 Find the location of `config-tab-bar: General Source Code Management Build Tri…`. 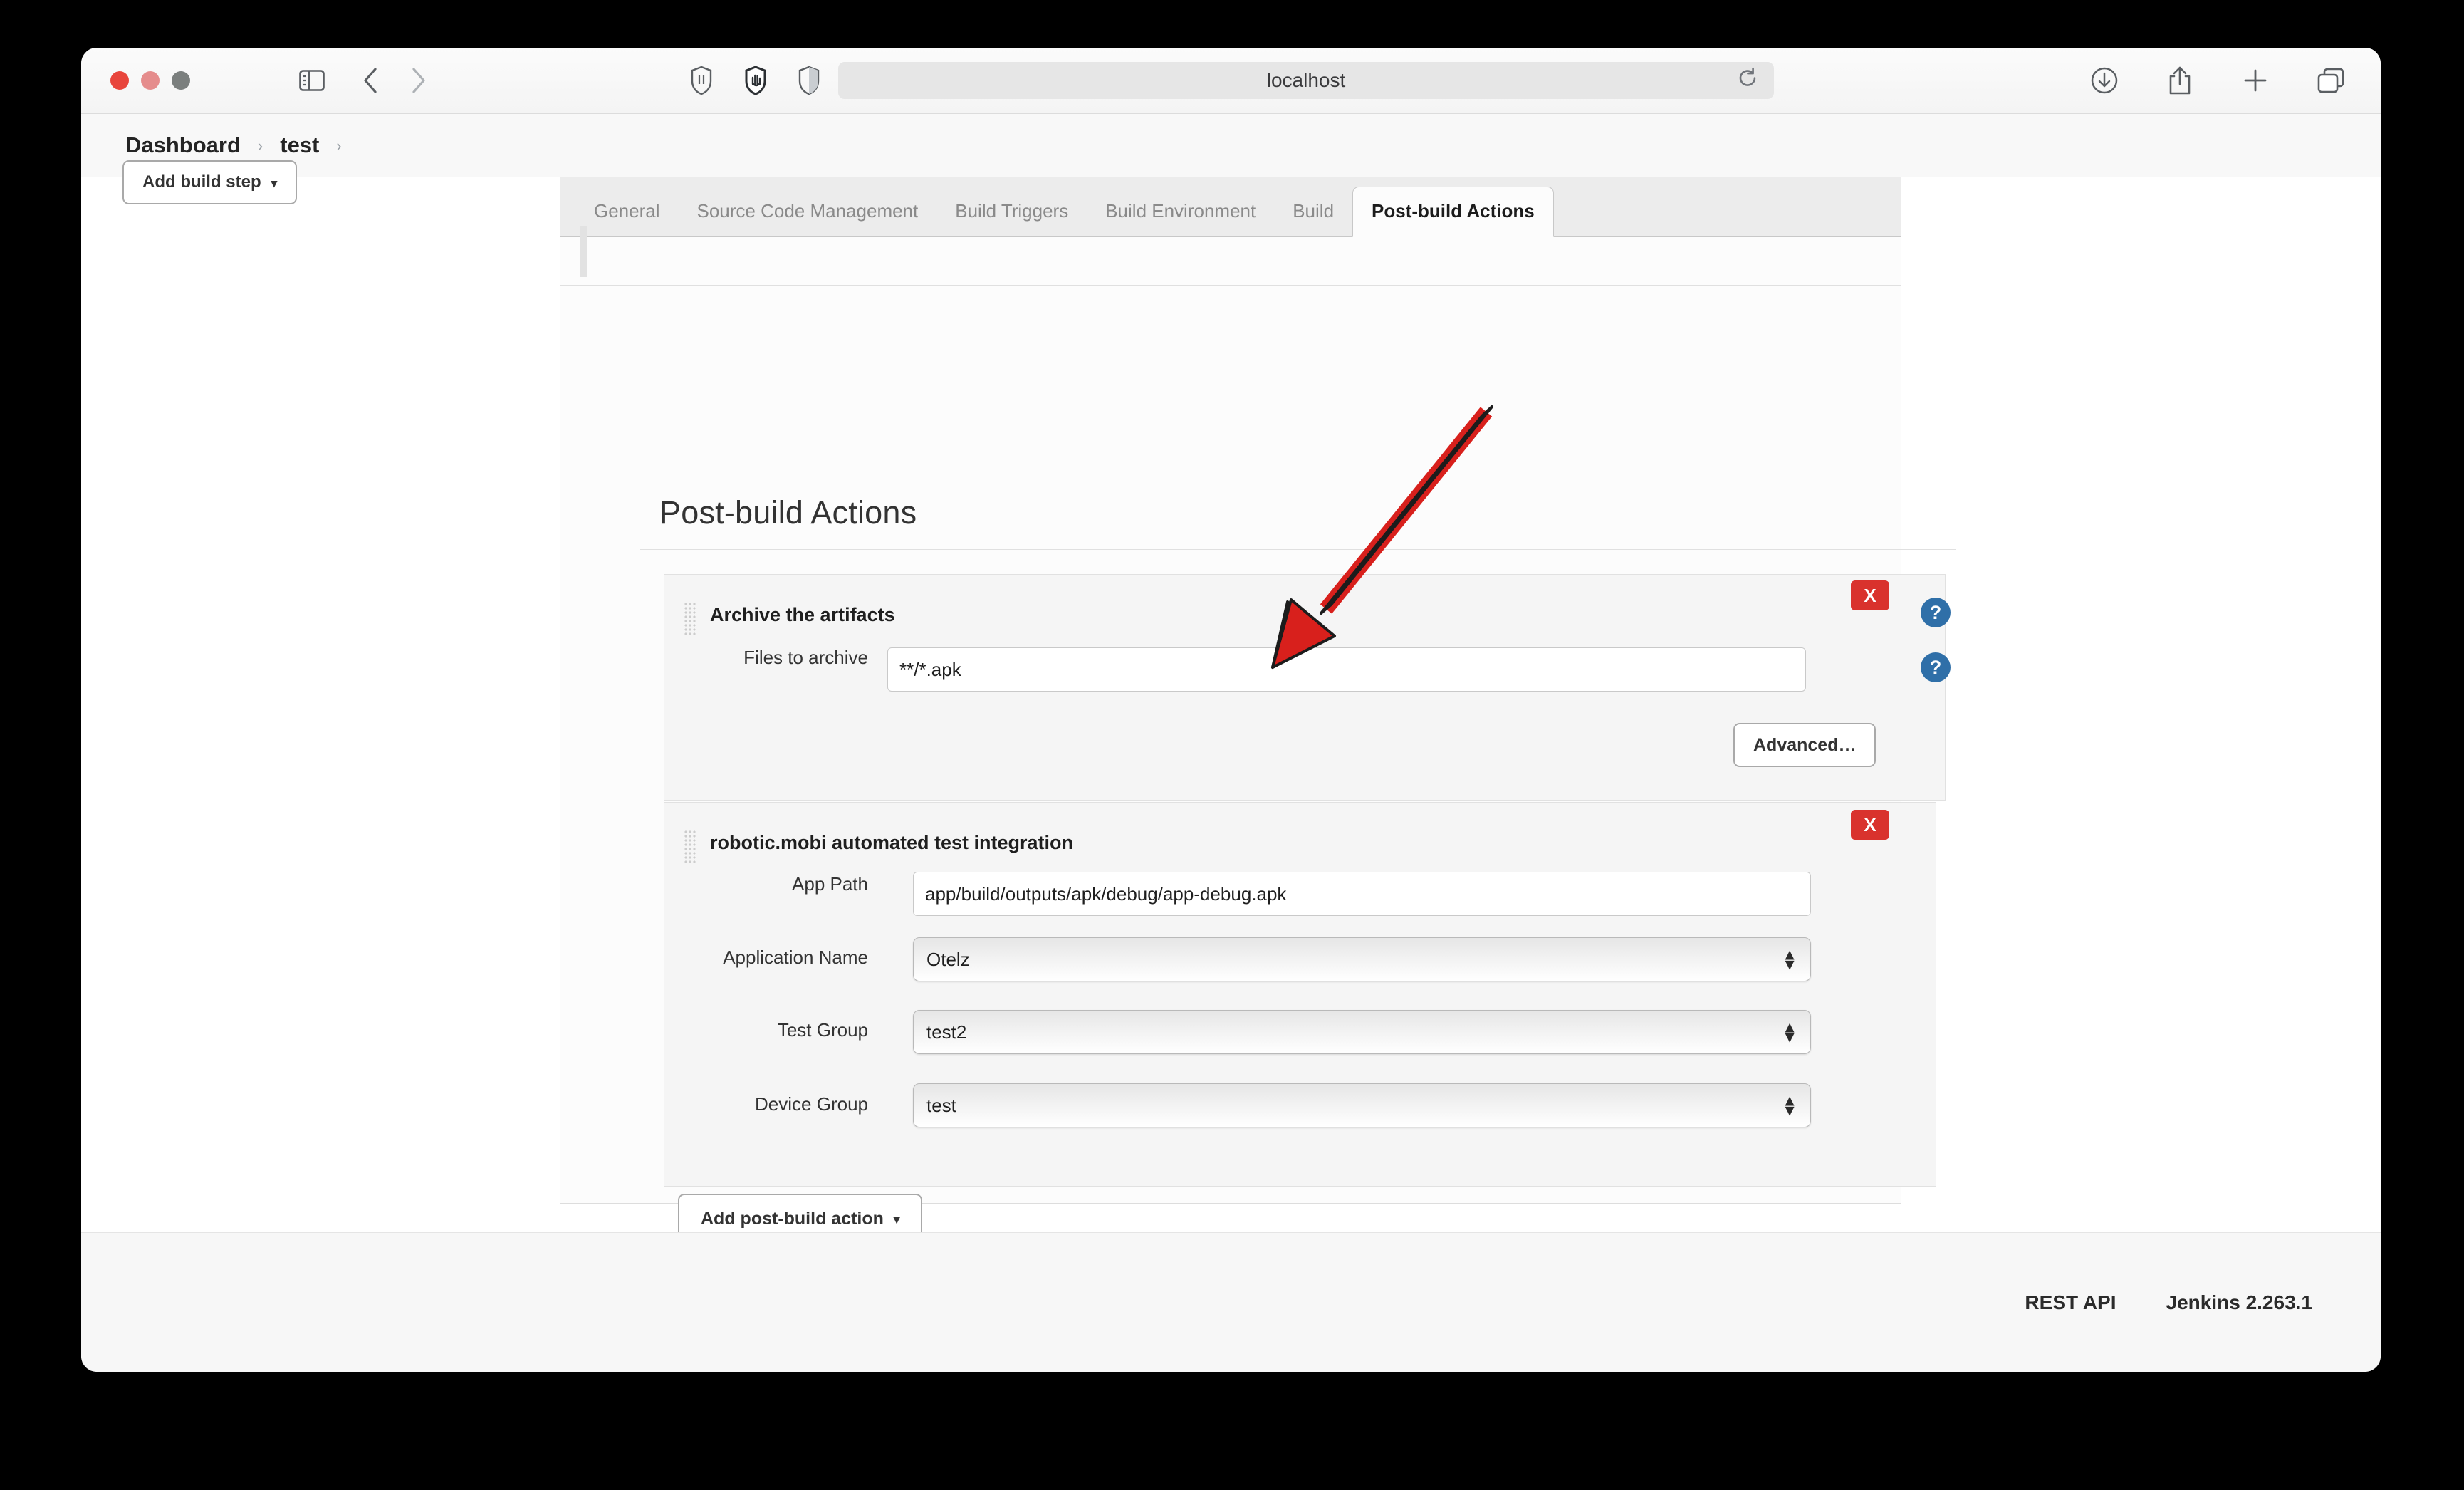

config-tab-bar: General Source Code Management Build Tri… is located at coordinates (1230, 207).